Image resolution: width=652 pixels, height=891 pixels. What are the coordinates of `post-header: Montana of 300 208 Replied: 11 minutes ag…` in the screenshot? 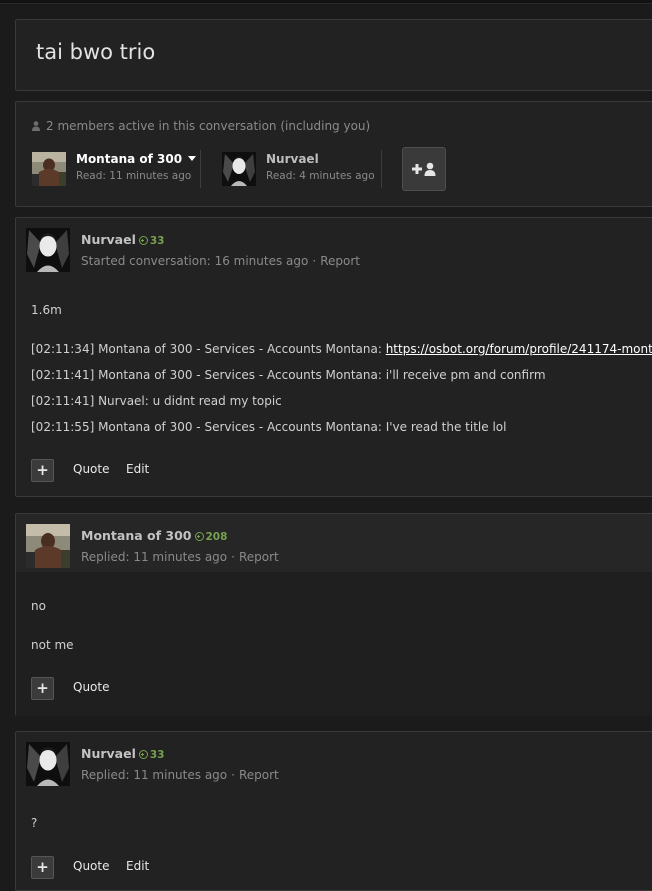 It's located at (334, 543).